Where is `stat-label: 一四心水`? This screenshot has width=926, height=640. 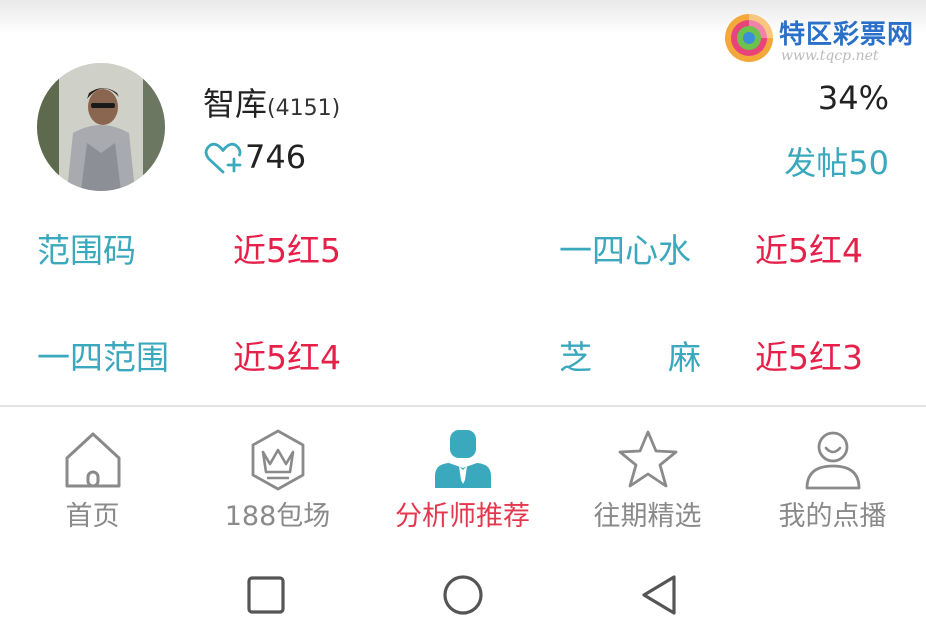 stat-label: 一四心水 is located at coordinates (625, 250).